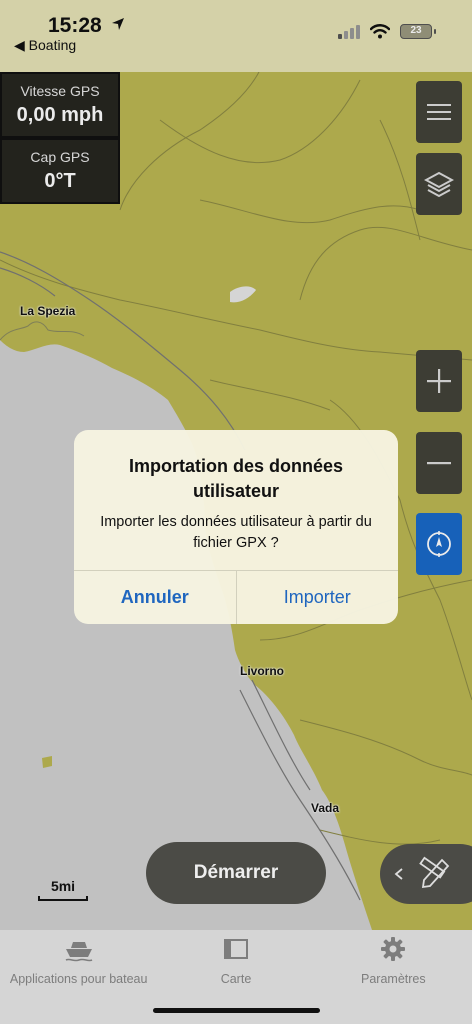 The image size is (472, 1024). I want to click on map-icon, so click(235, 949).